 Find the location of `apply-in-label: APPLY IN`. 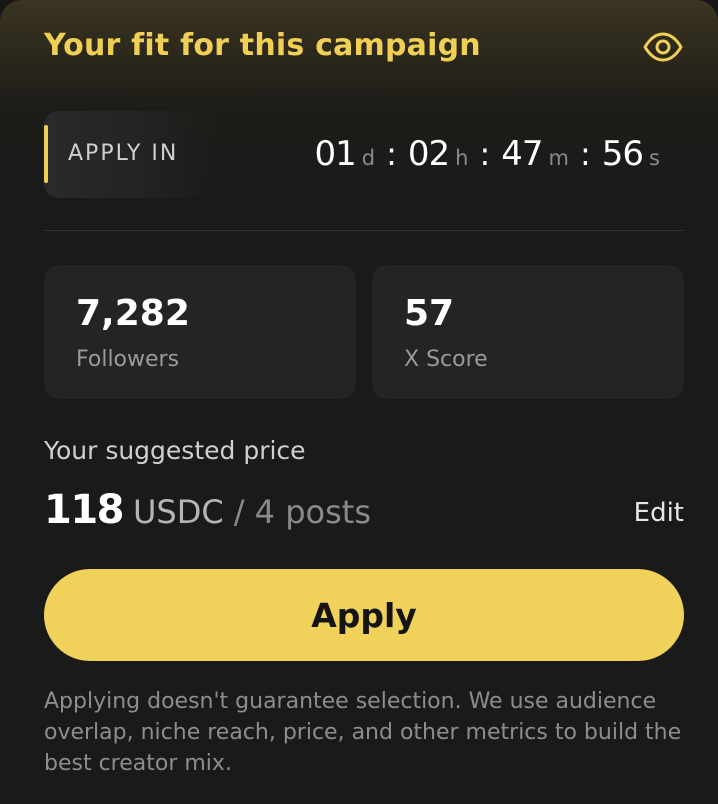

apply-in-label: APPLY IN is located at coordinates (123, 153).